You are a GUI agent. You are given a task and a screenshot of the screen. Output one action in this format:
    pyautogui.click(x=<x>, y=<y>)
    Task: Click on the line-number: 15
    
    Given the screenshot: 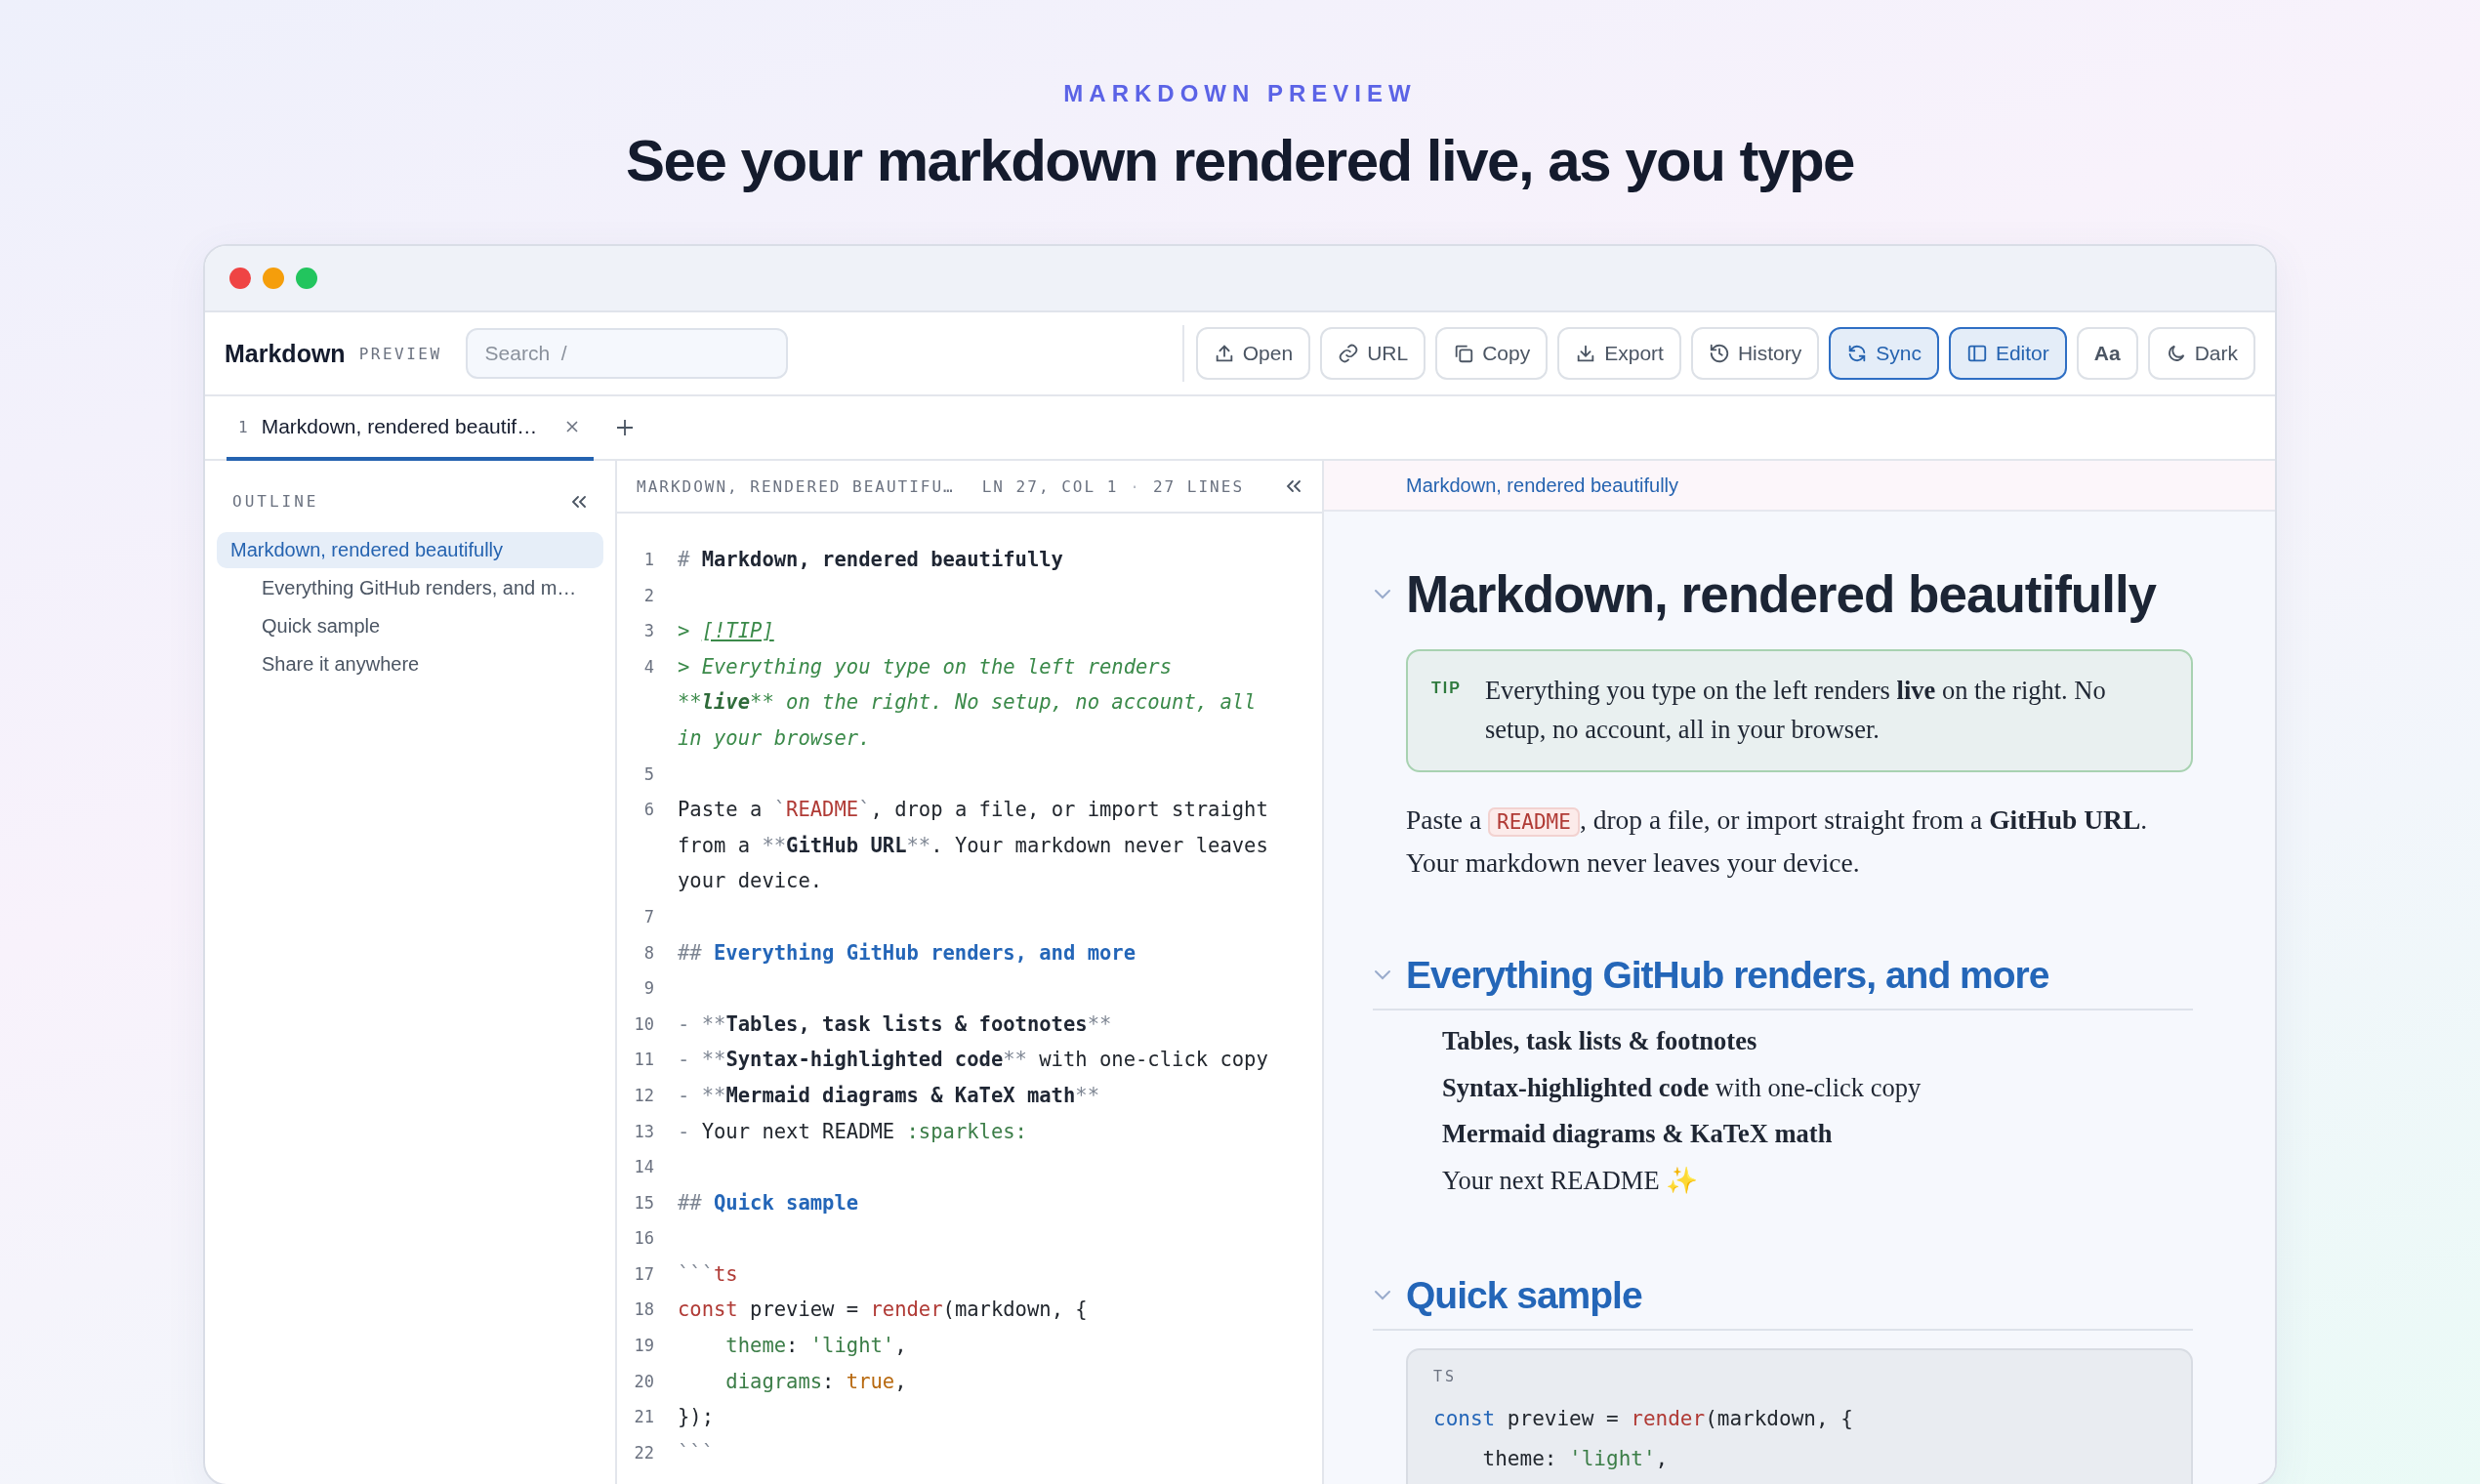 What is the action you would take?
    pyautogui.click(x=643, y=1203)
    